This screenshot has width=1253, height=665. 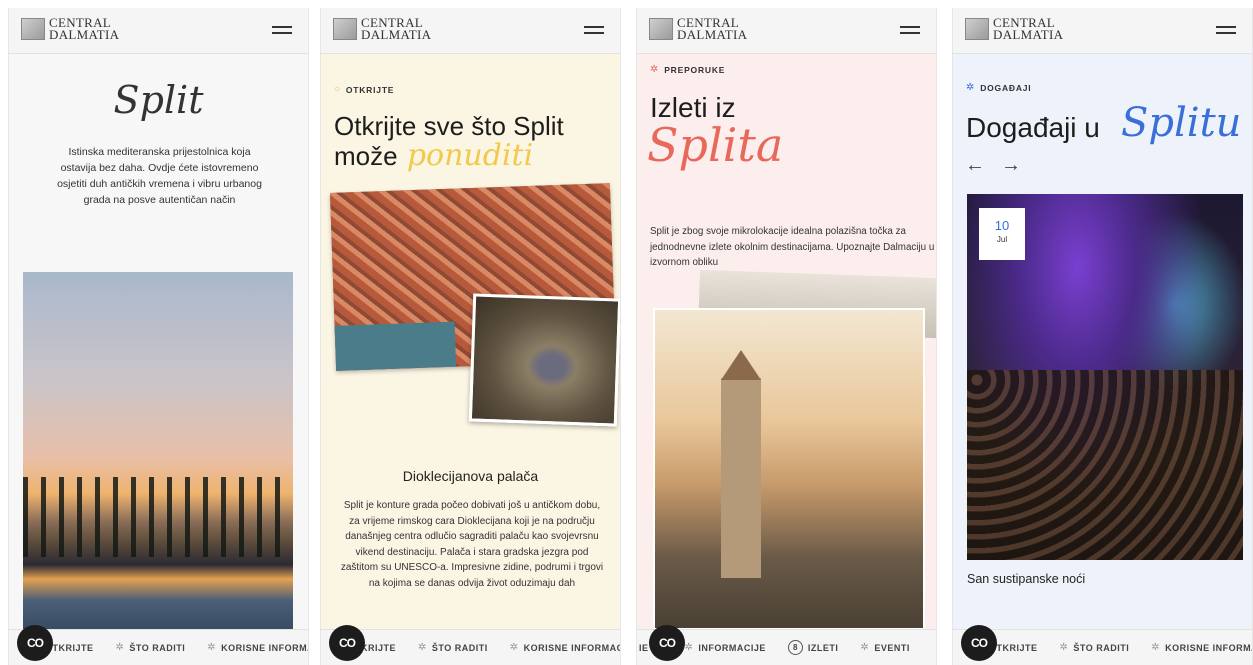 I want to click on date-month: Jul, so click(x=1002, y=239).